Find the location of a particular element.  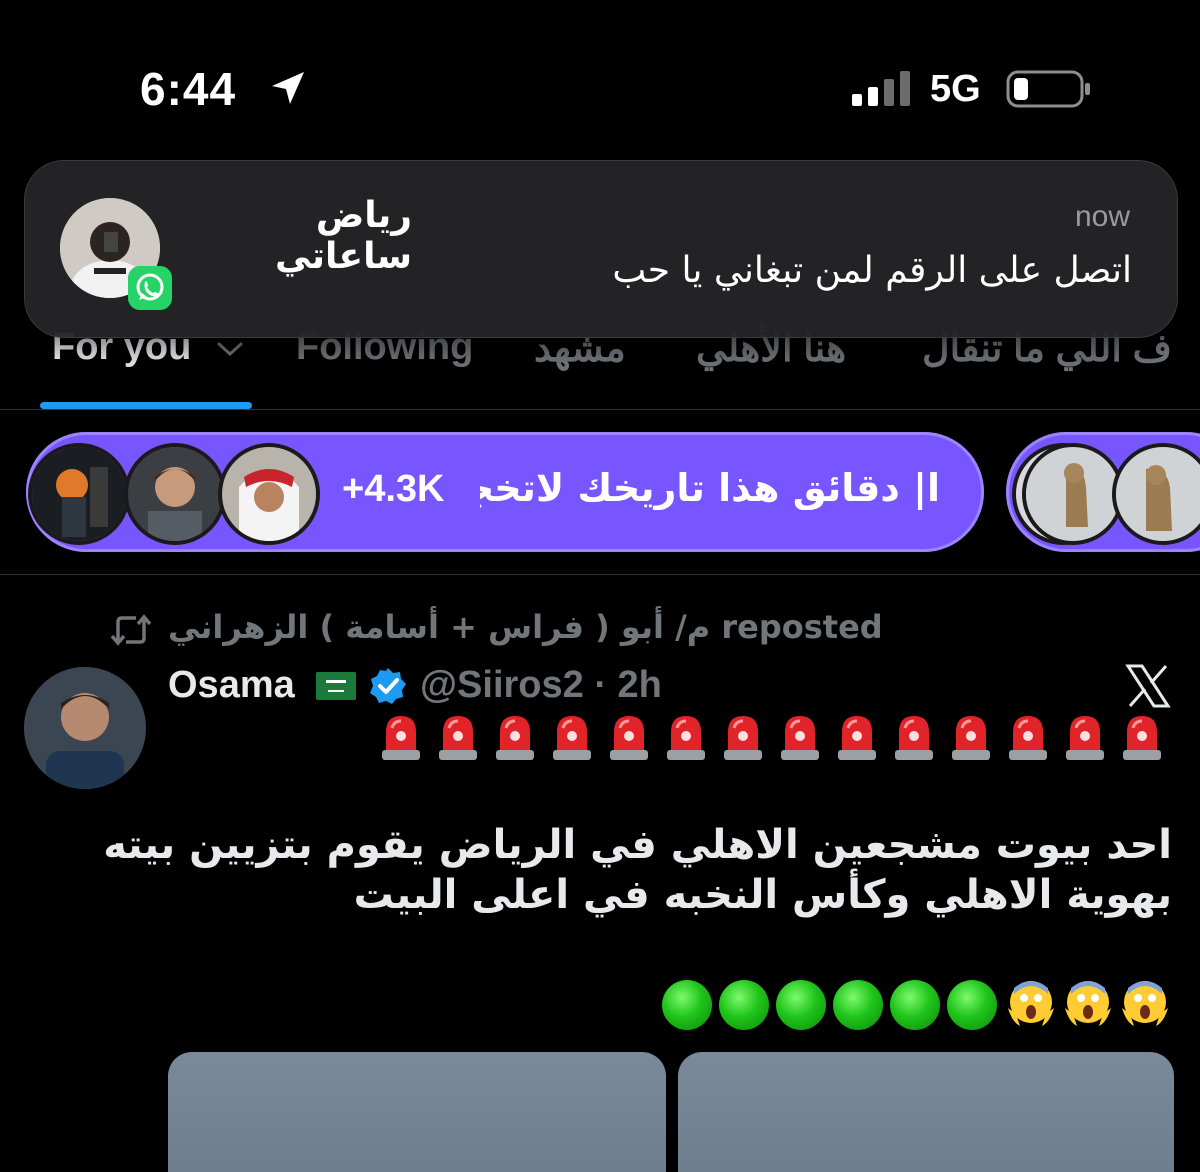

post-image-left is located at coordinates (417, 1112).